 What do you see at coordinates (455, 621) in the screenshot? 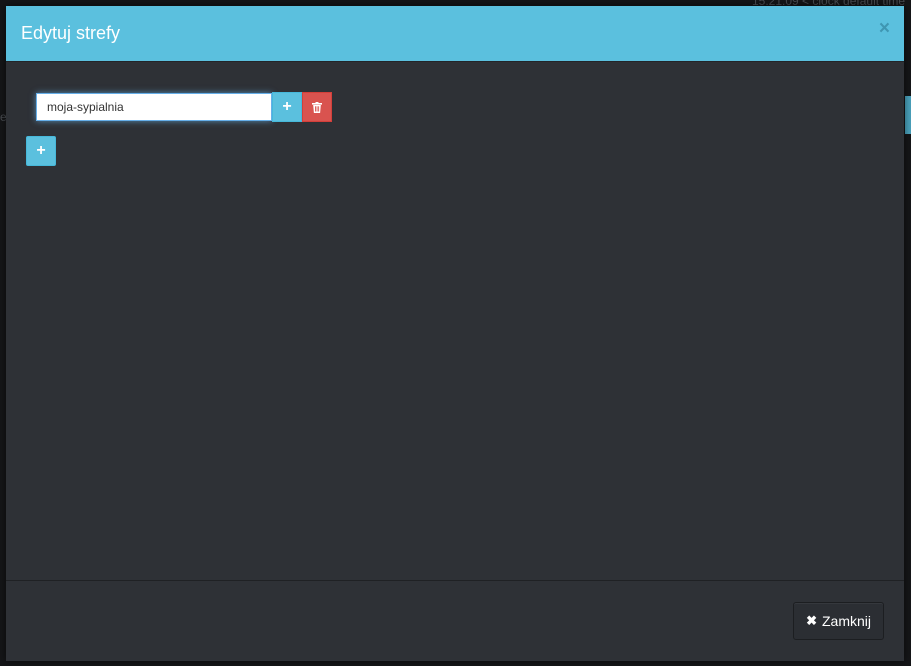
I see `modal-footer: ✖ Zamknij` at bounding box center [455, 621].